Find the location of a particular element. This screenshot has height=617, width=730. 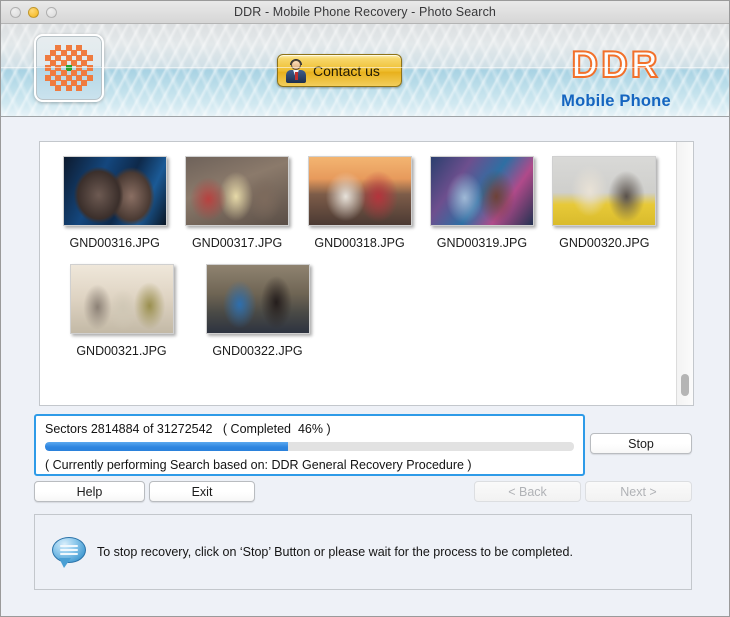

thumbnail-filename: GND00316.JPG is located at coordinates (114, 243).